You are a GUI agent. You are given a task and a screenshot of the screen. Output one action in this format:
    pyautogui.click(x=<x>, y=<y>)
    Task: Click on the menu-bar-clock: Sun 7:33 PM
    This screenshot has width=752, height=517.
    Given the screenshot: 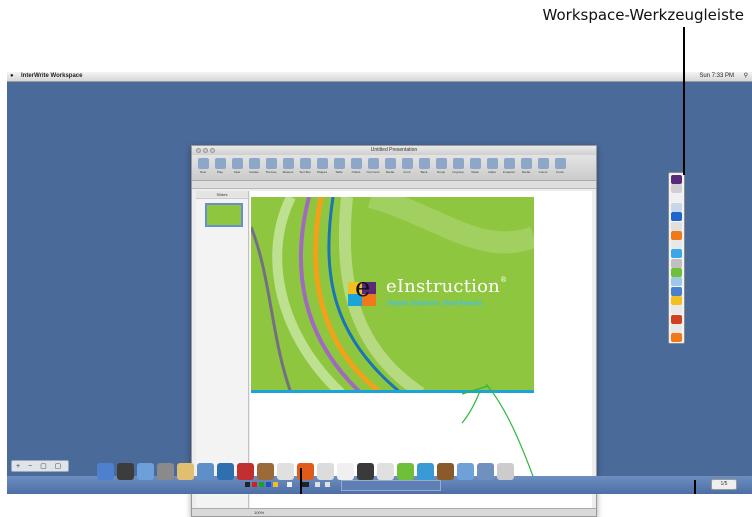 What is the action you would take?
    pyautogui.click(x=716, y=76)
    